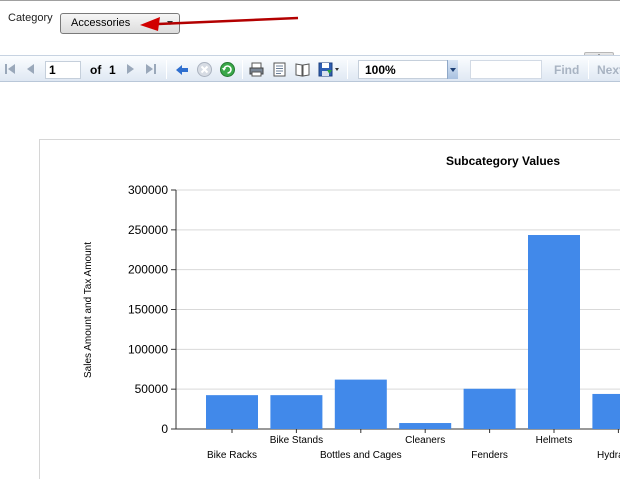  I want to click on print-icon, so click(256, 69).